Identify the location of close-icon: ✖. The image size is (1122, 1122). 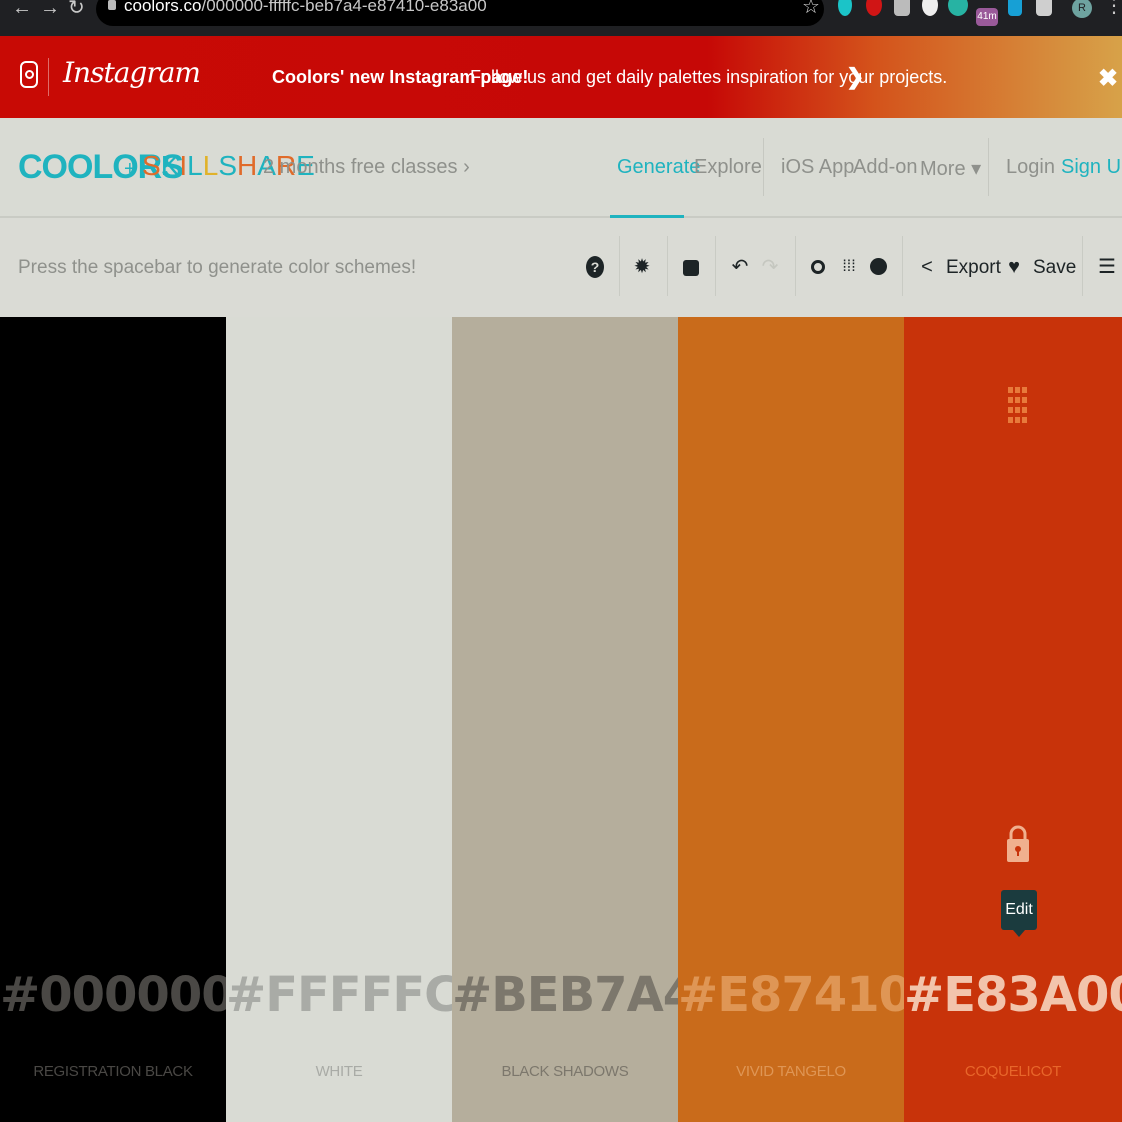
(1108, 78).